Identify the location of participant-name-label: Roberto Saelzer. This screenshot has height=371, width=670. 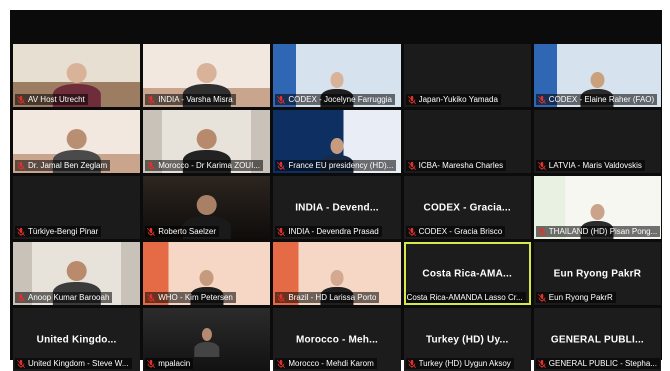
(182, 231).